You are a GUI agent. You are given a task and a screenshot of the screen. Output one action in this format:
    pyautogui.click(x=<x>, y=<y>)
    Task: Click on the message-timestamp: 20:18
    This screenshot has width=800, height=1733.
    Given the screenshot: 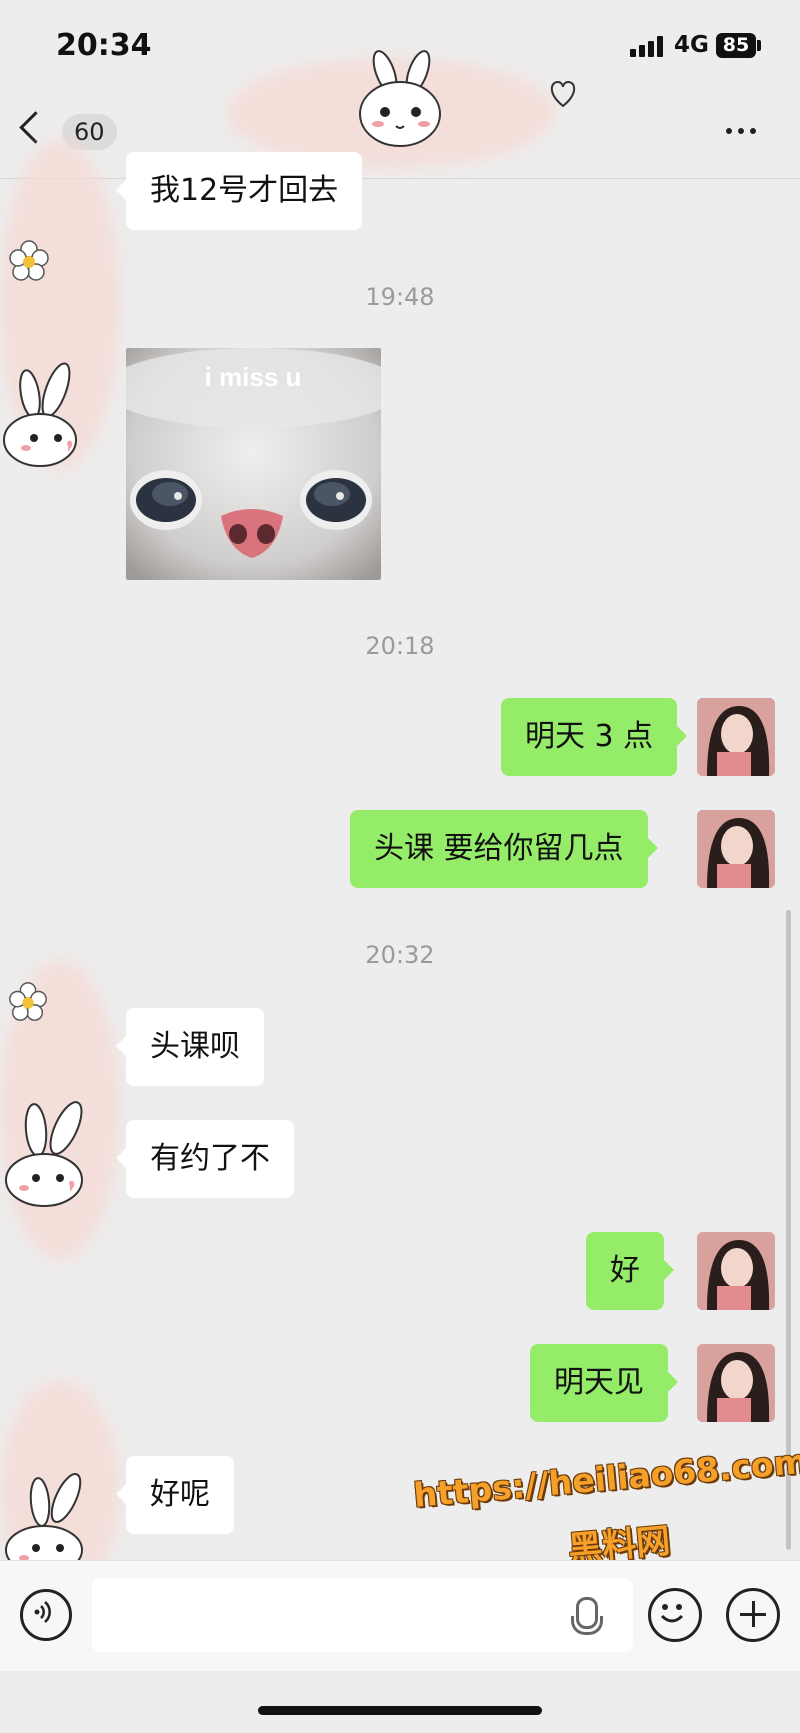 What is the action you would take?
    pyautogui.click(x=400, y=646)
    